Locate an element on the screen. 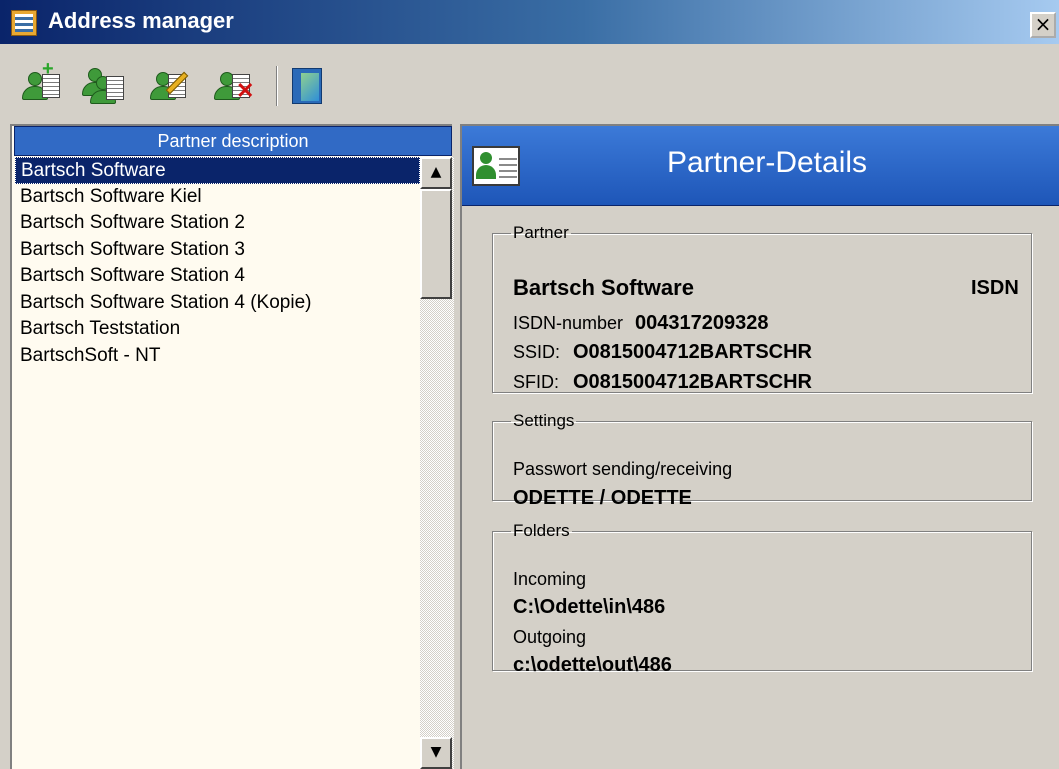 This screenshot has width=1059, height=769. list-item: Bartsch Software Station 2 is located at coordinates (217, 223).